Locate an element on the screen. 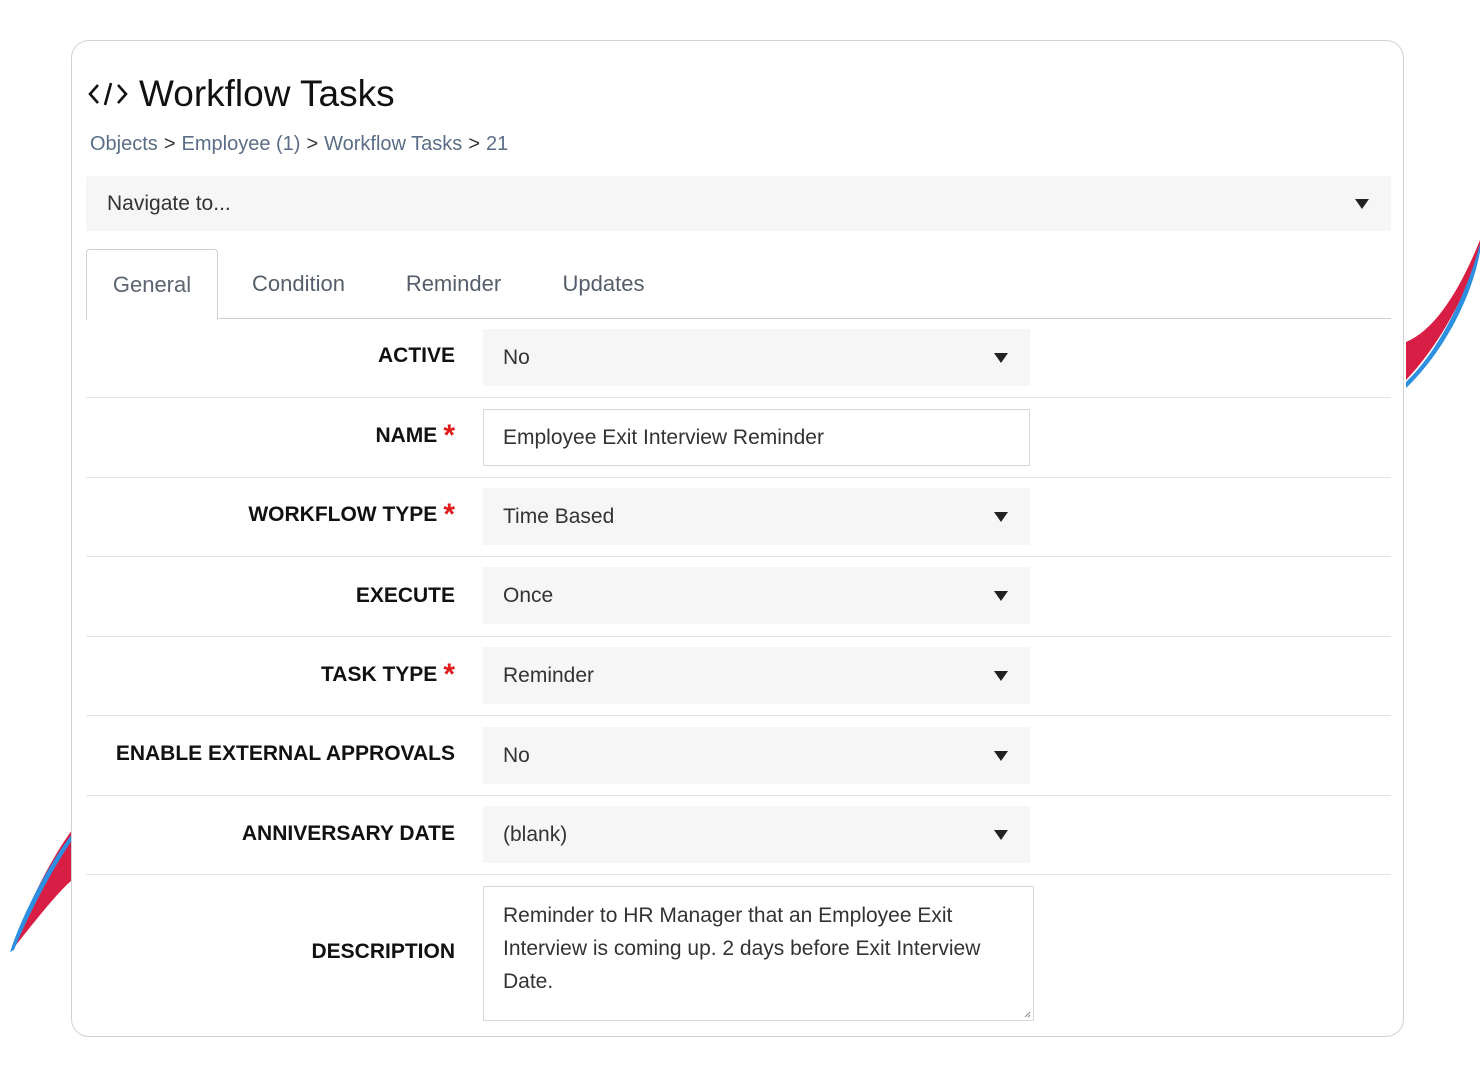 This screenshot has width=1480, height=1081. workflow-type-select: Time Based is located at coordinates (756, 516).